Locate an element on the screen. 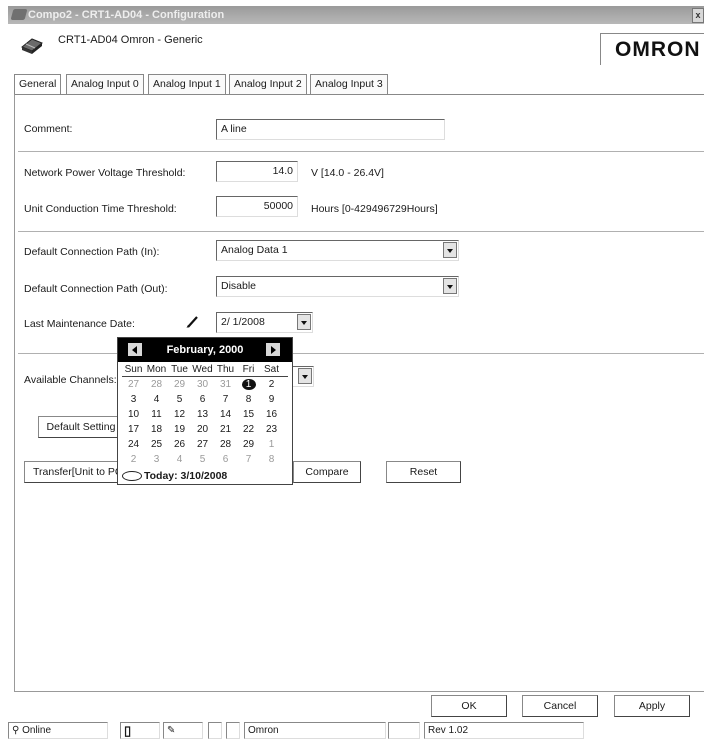 This screenshot has height=742, width=704. status-online: ⚲ Online is located at coordinates (58, 730).